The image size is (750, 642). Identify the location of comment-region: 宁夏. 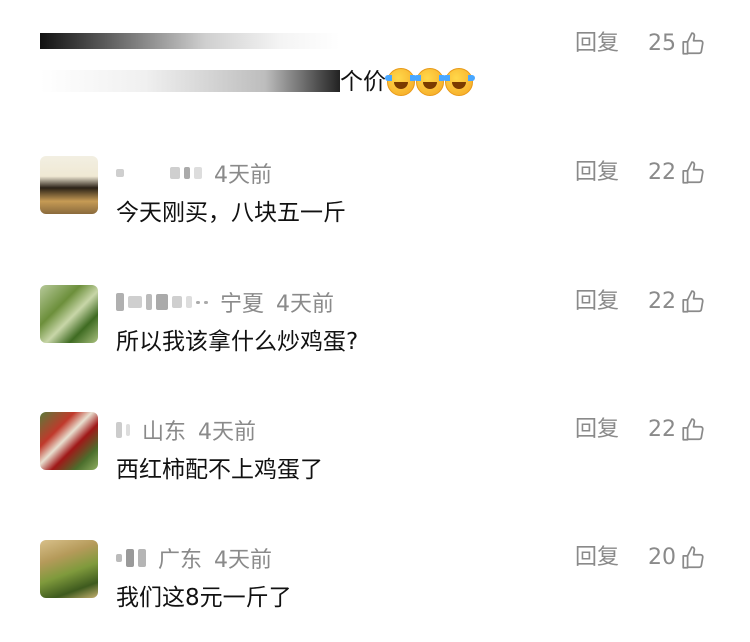
(242, 304).